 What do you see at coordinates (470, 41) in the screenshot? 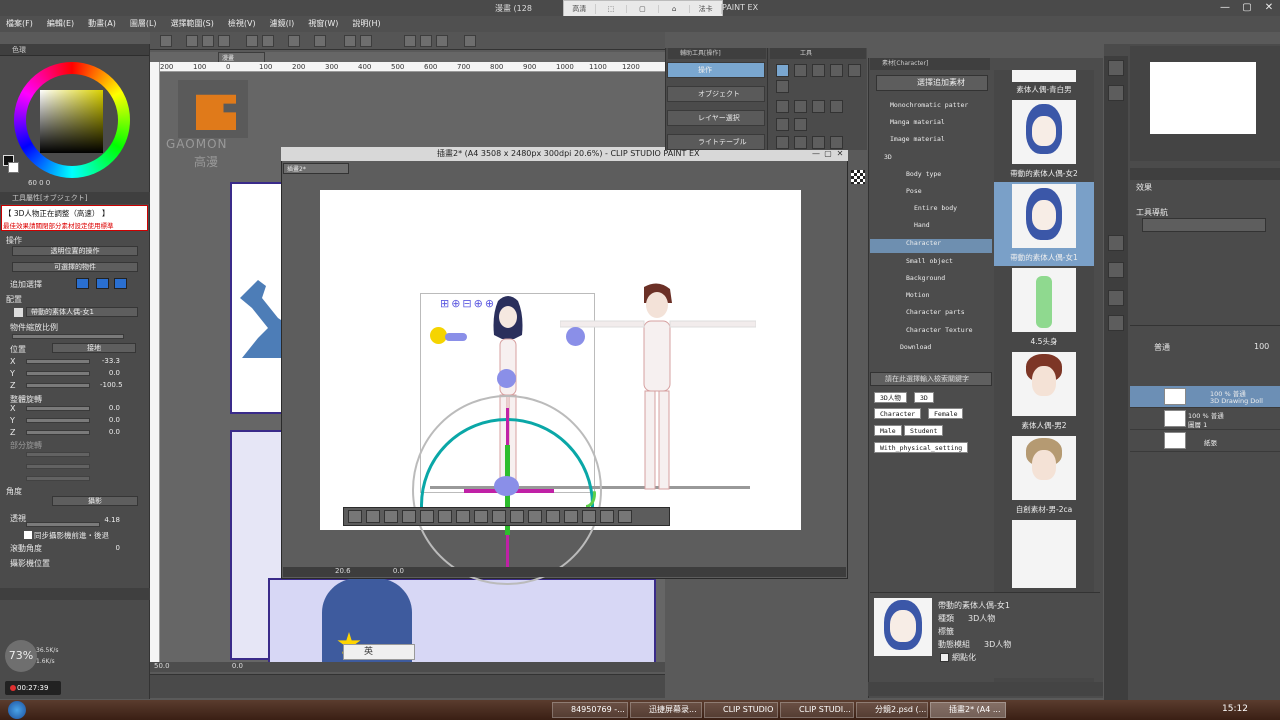
I see `help-icon` at bounding box center [470, 41].